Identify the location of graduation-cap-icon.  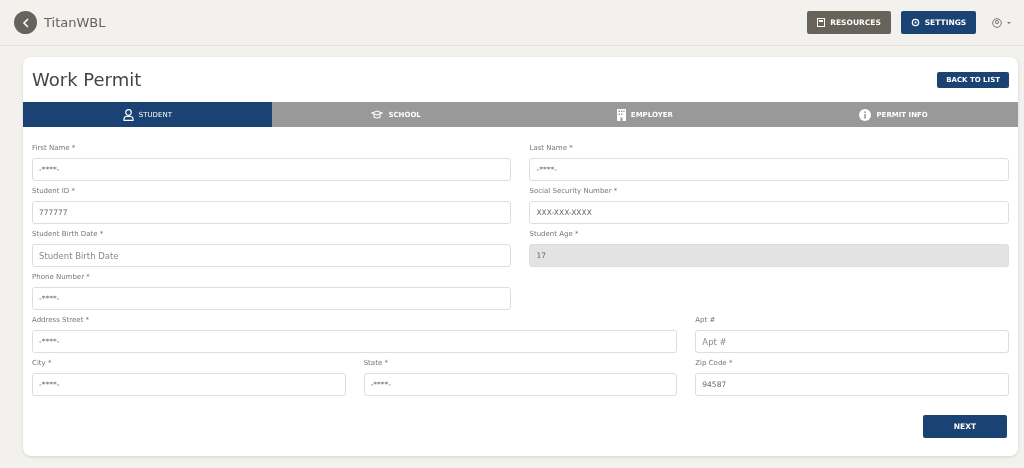
(377, 114).